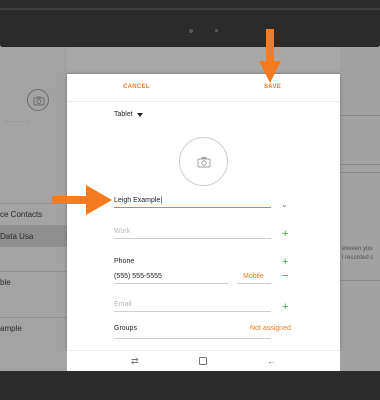 The width and height of the screenshot is (380, 400). I want to click on background-text: etween you, so click(357, 249).